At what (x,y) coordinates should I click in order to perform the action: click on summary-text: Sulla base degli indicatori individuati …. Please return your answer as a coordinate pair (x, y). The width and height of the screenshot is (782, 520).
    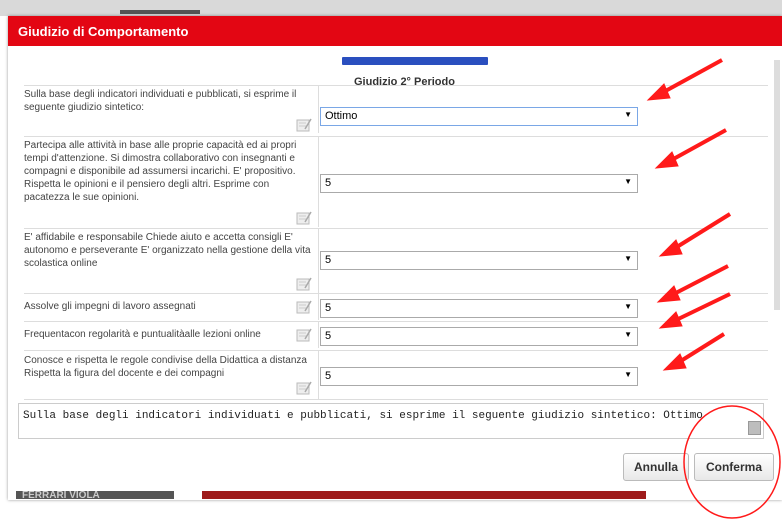
    Looking at the image, I should click on (363, 416).